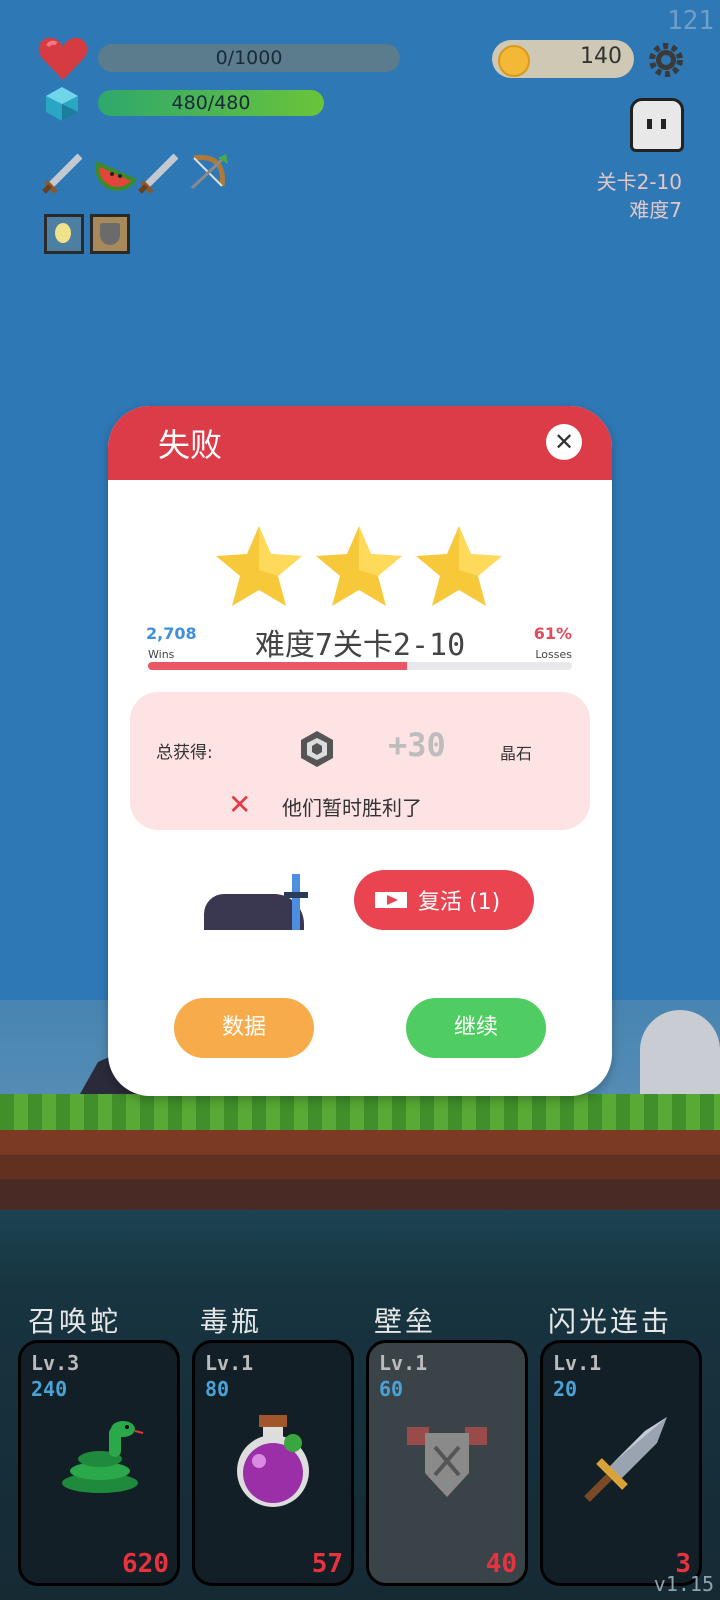  What do you see at coordinates (690, 21) in the screenshot?
I see `fps-counter: 121` at bounding box center [690, 21].